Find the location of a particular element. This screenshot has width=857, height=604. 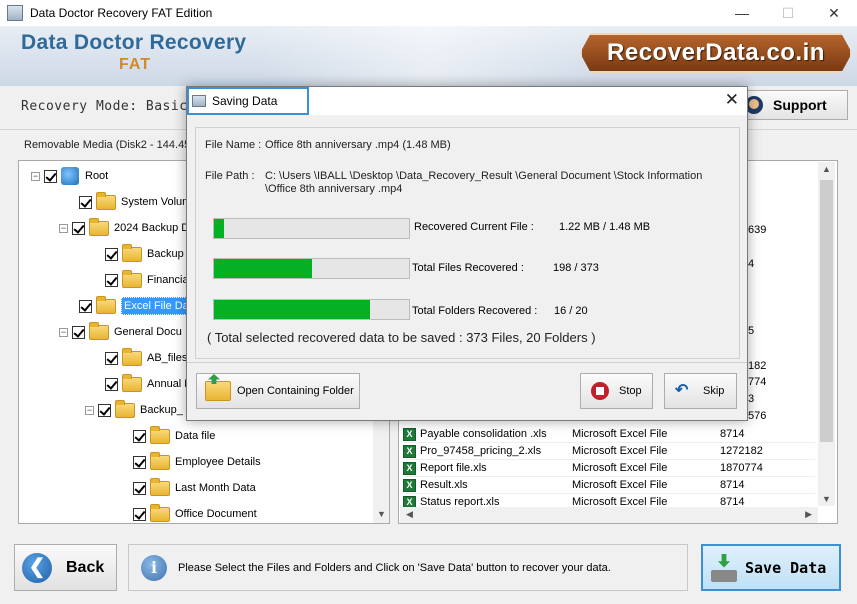

recoverdata-logo: RecoverData.co.in is located at coordinates (716, 53).